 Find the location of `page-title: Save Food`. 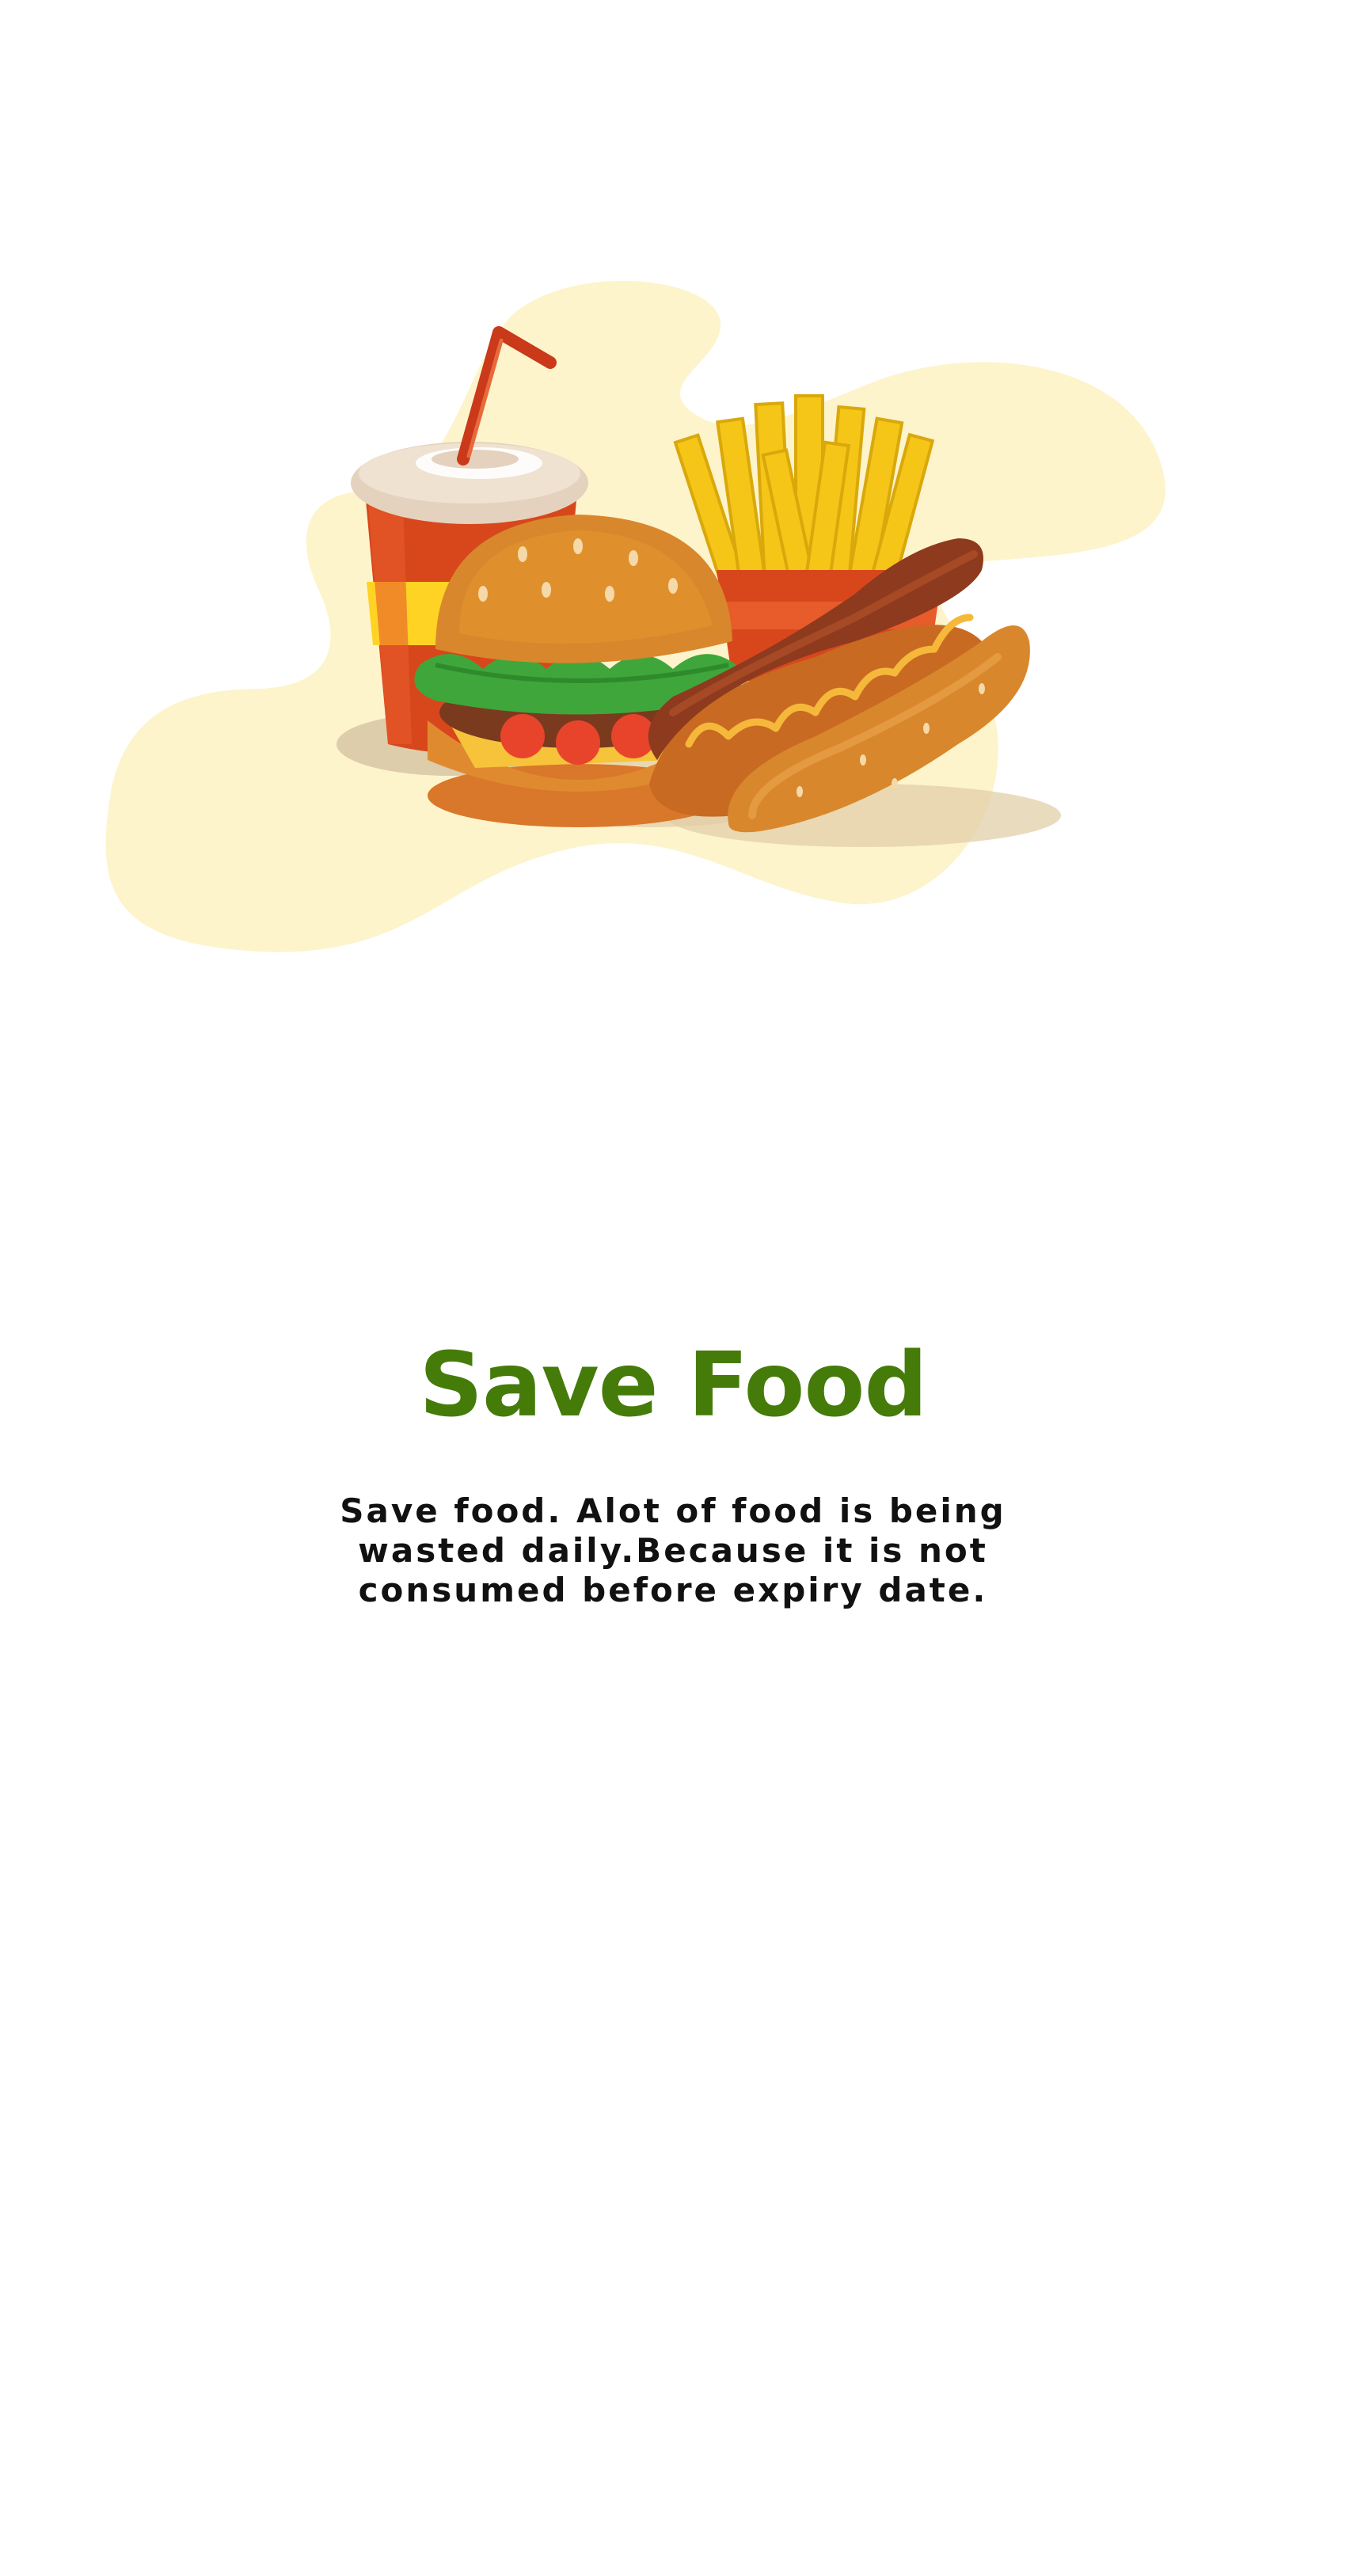

page-title: Save Food is located at coordinates (673, 1385).